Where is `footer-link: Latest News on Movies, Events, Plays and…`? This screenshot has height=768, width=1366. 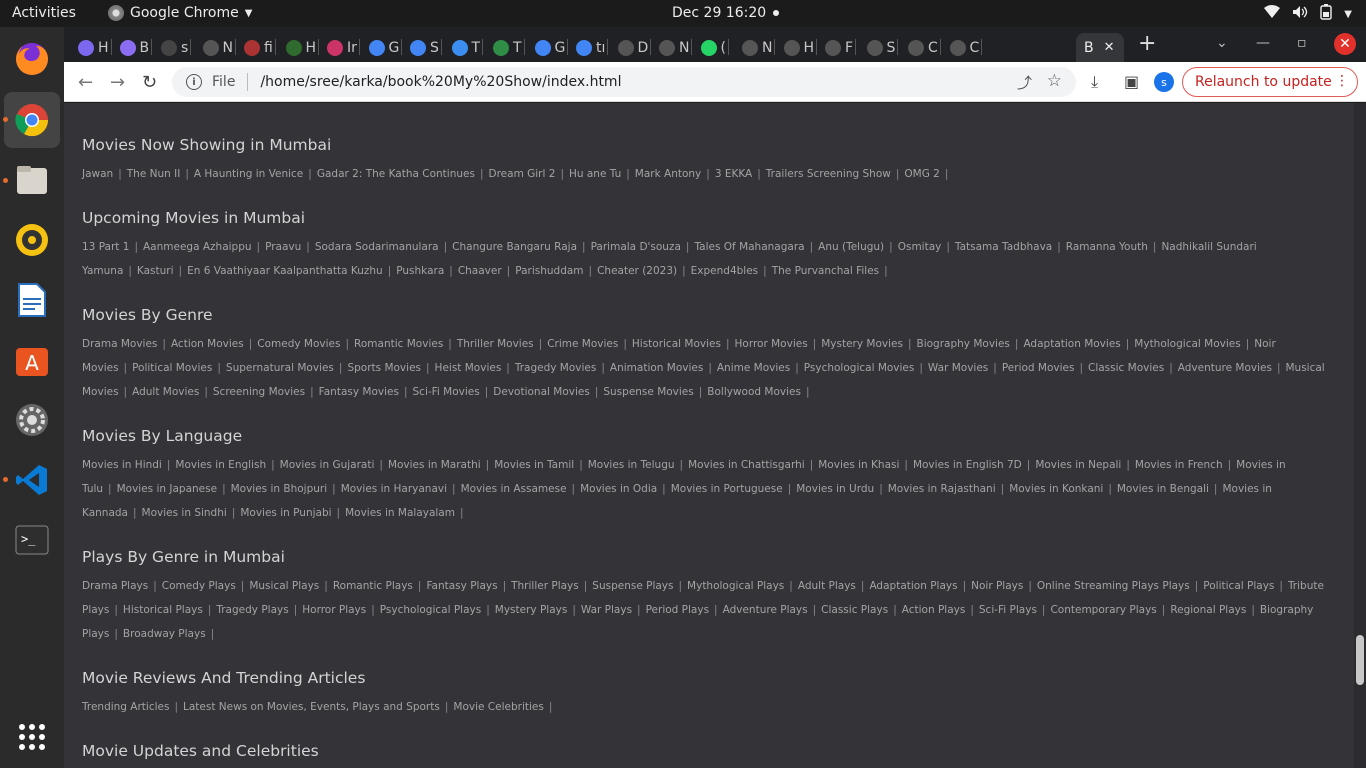
footer-link: Latest News on Movies, Events, Plays and… is located at coordinates (311, 707).